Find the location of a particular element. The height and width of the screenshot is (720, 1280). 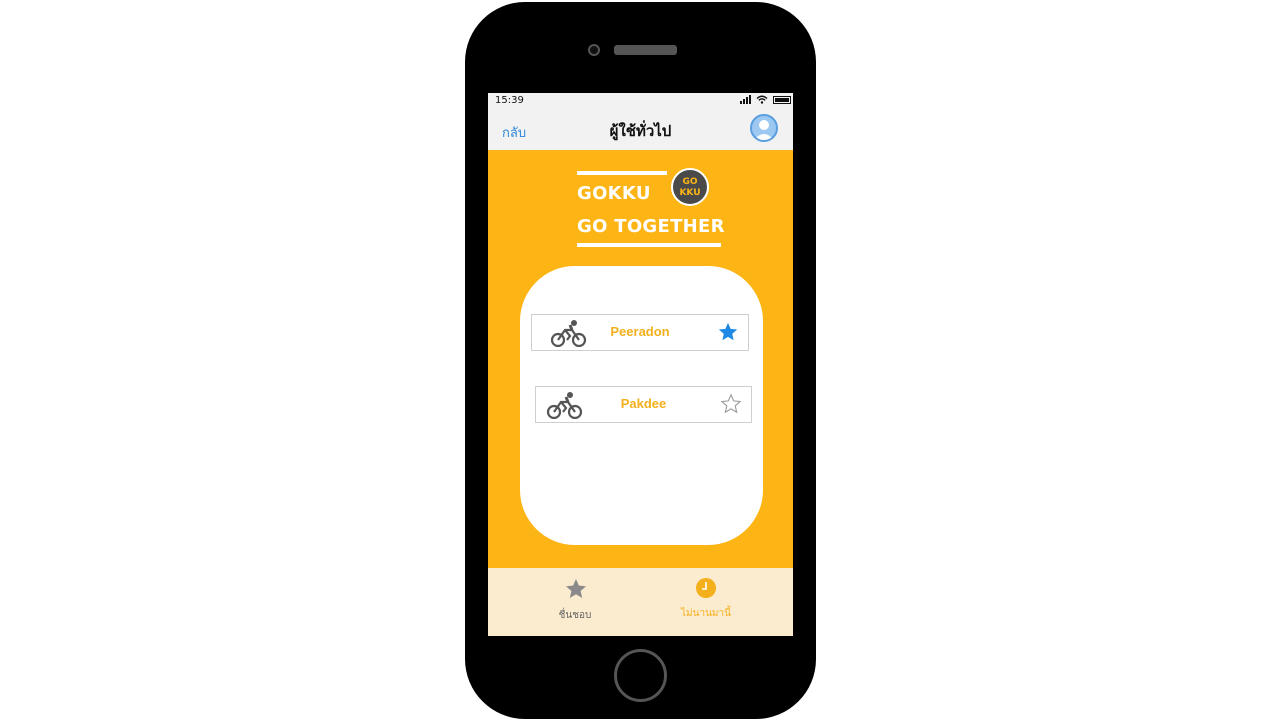

status-time: 15:39 is located at coordinates (509, 100).